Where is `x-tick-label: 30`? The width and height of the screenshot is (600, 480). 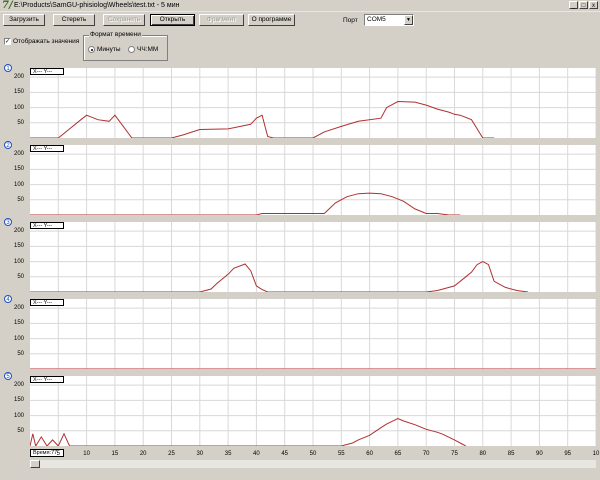
x-tick-label: 30 is located at coordinates (200, 454).